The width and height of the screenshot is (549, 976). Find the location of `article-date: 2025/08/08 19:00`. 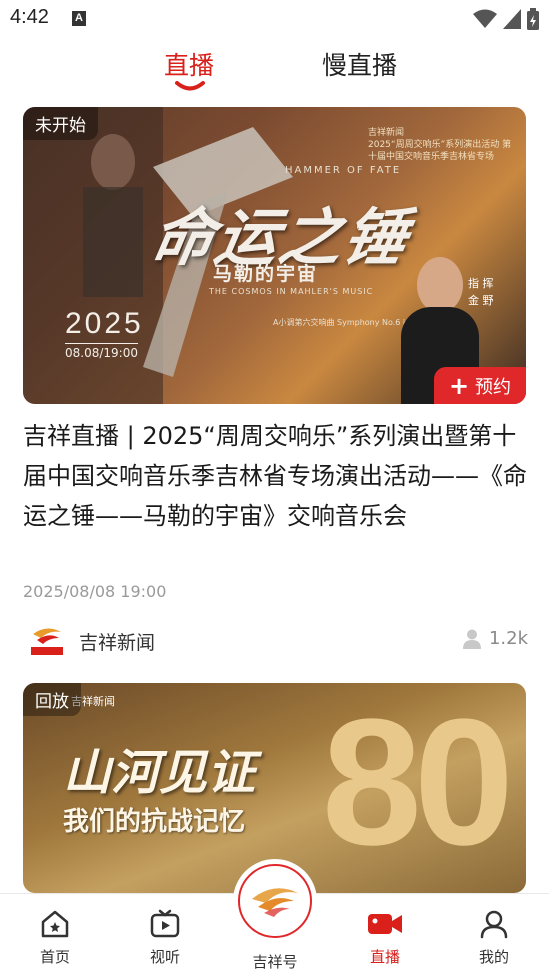

article-date: 2025/08/08 19:00 is located at coordinates (95, 591).